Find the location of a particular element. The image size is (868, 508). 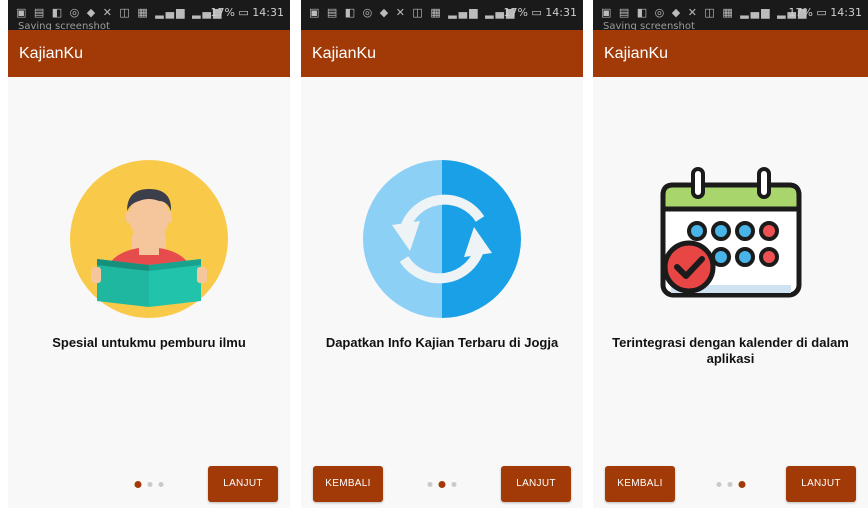

calendar-check-icon is located at coordinates (730, 232).